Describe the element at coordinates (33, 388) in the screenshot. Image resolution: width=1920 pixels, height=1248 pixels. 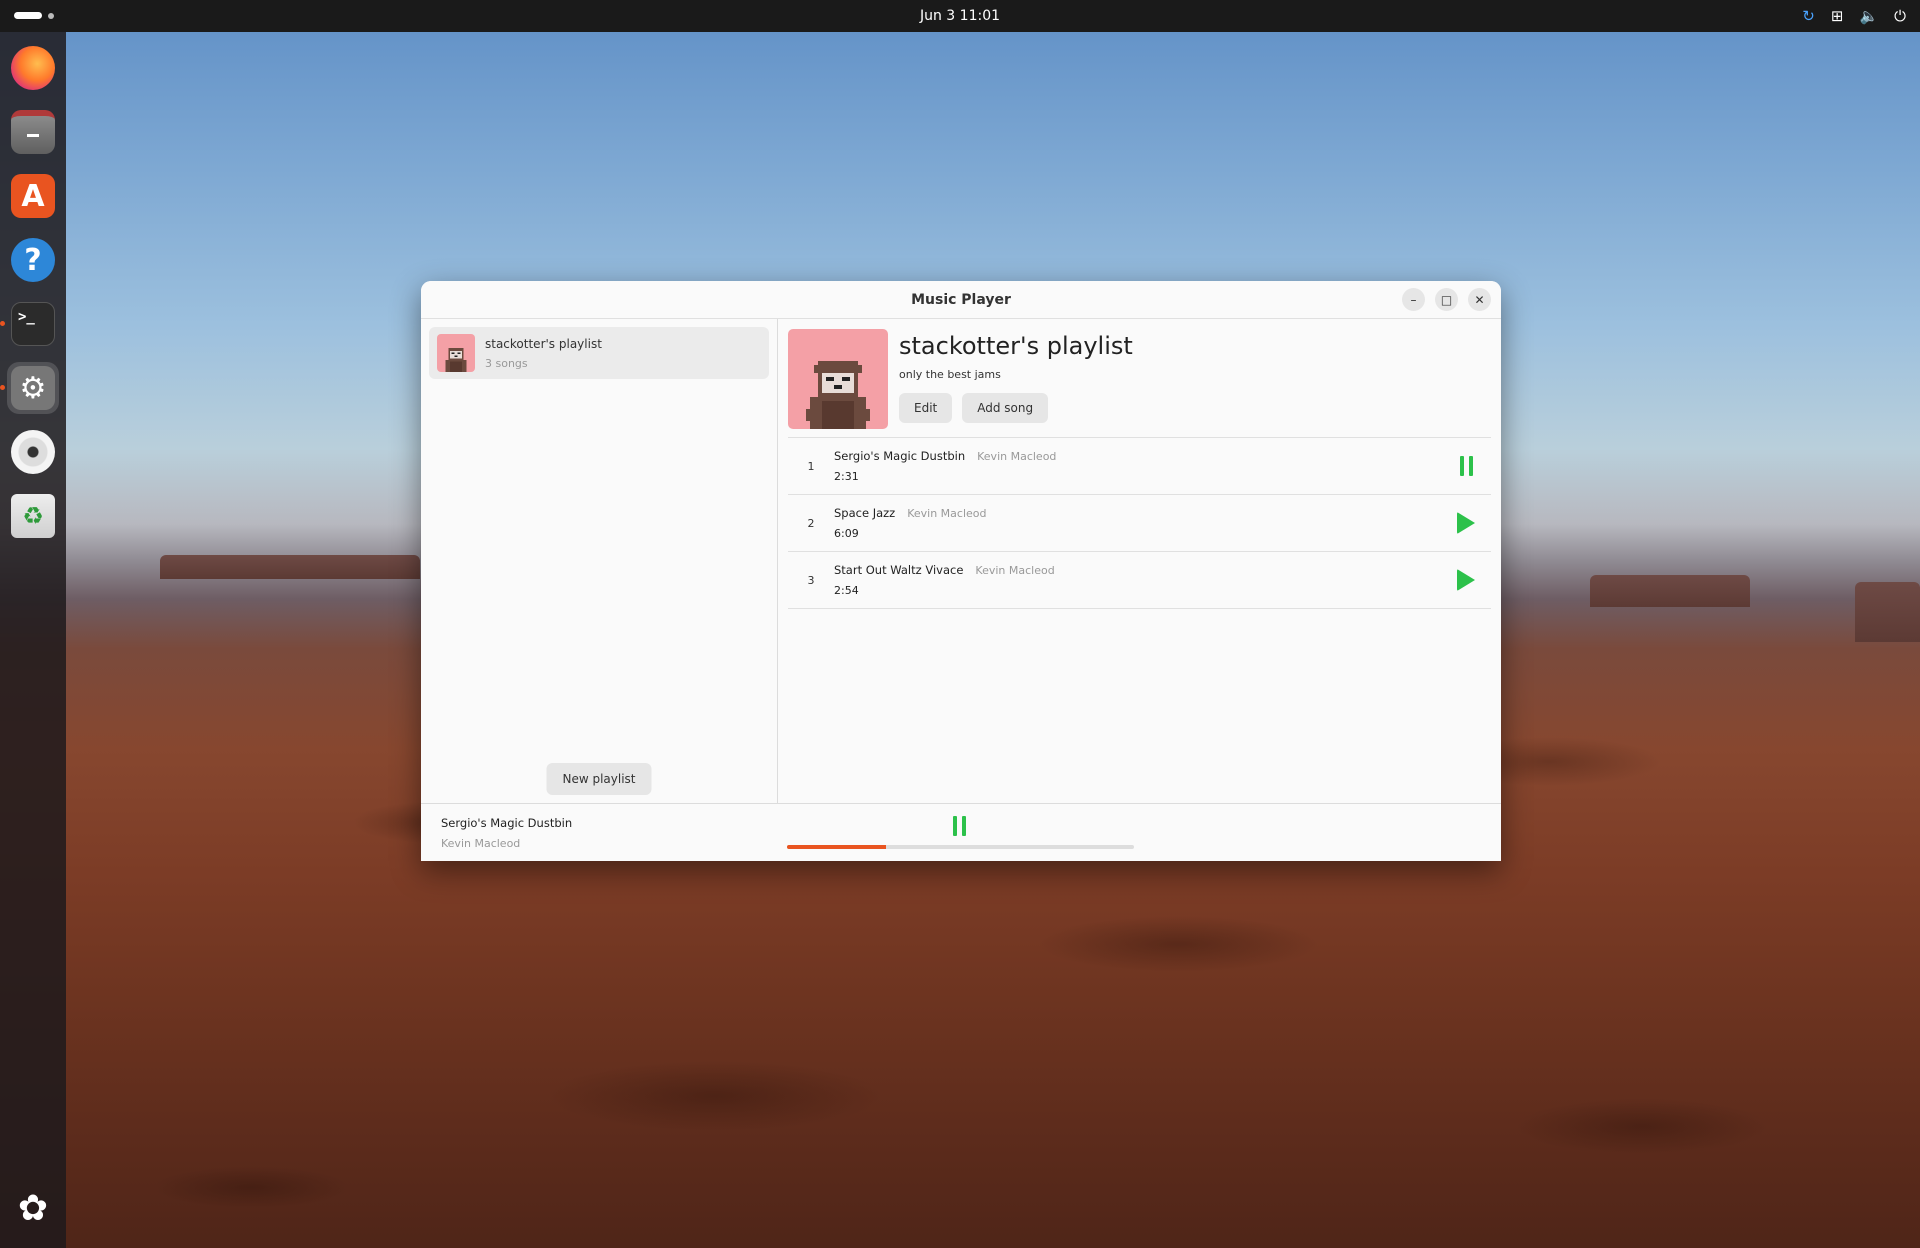
I see `settings-icon: ⚙` at that location.